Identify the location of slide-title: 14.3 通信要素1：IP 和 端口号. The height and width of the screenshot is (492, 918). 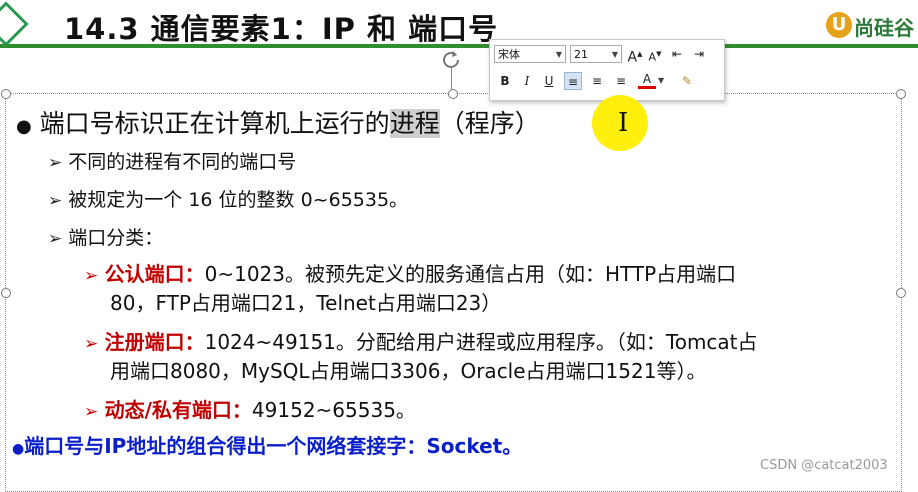
(281, 29).